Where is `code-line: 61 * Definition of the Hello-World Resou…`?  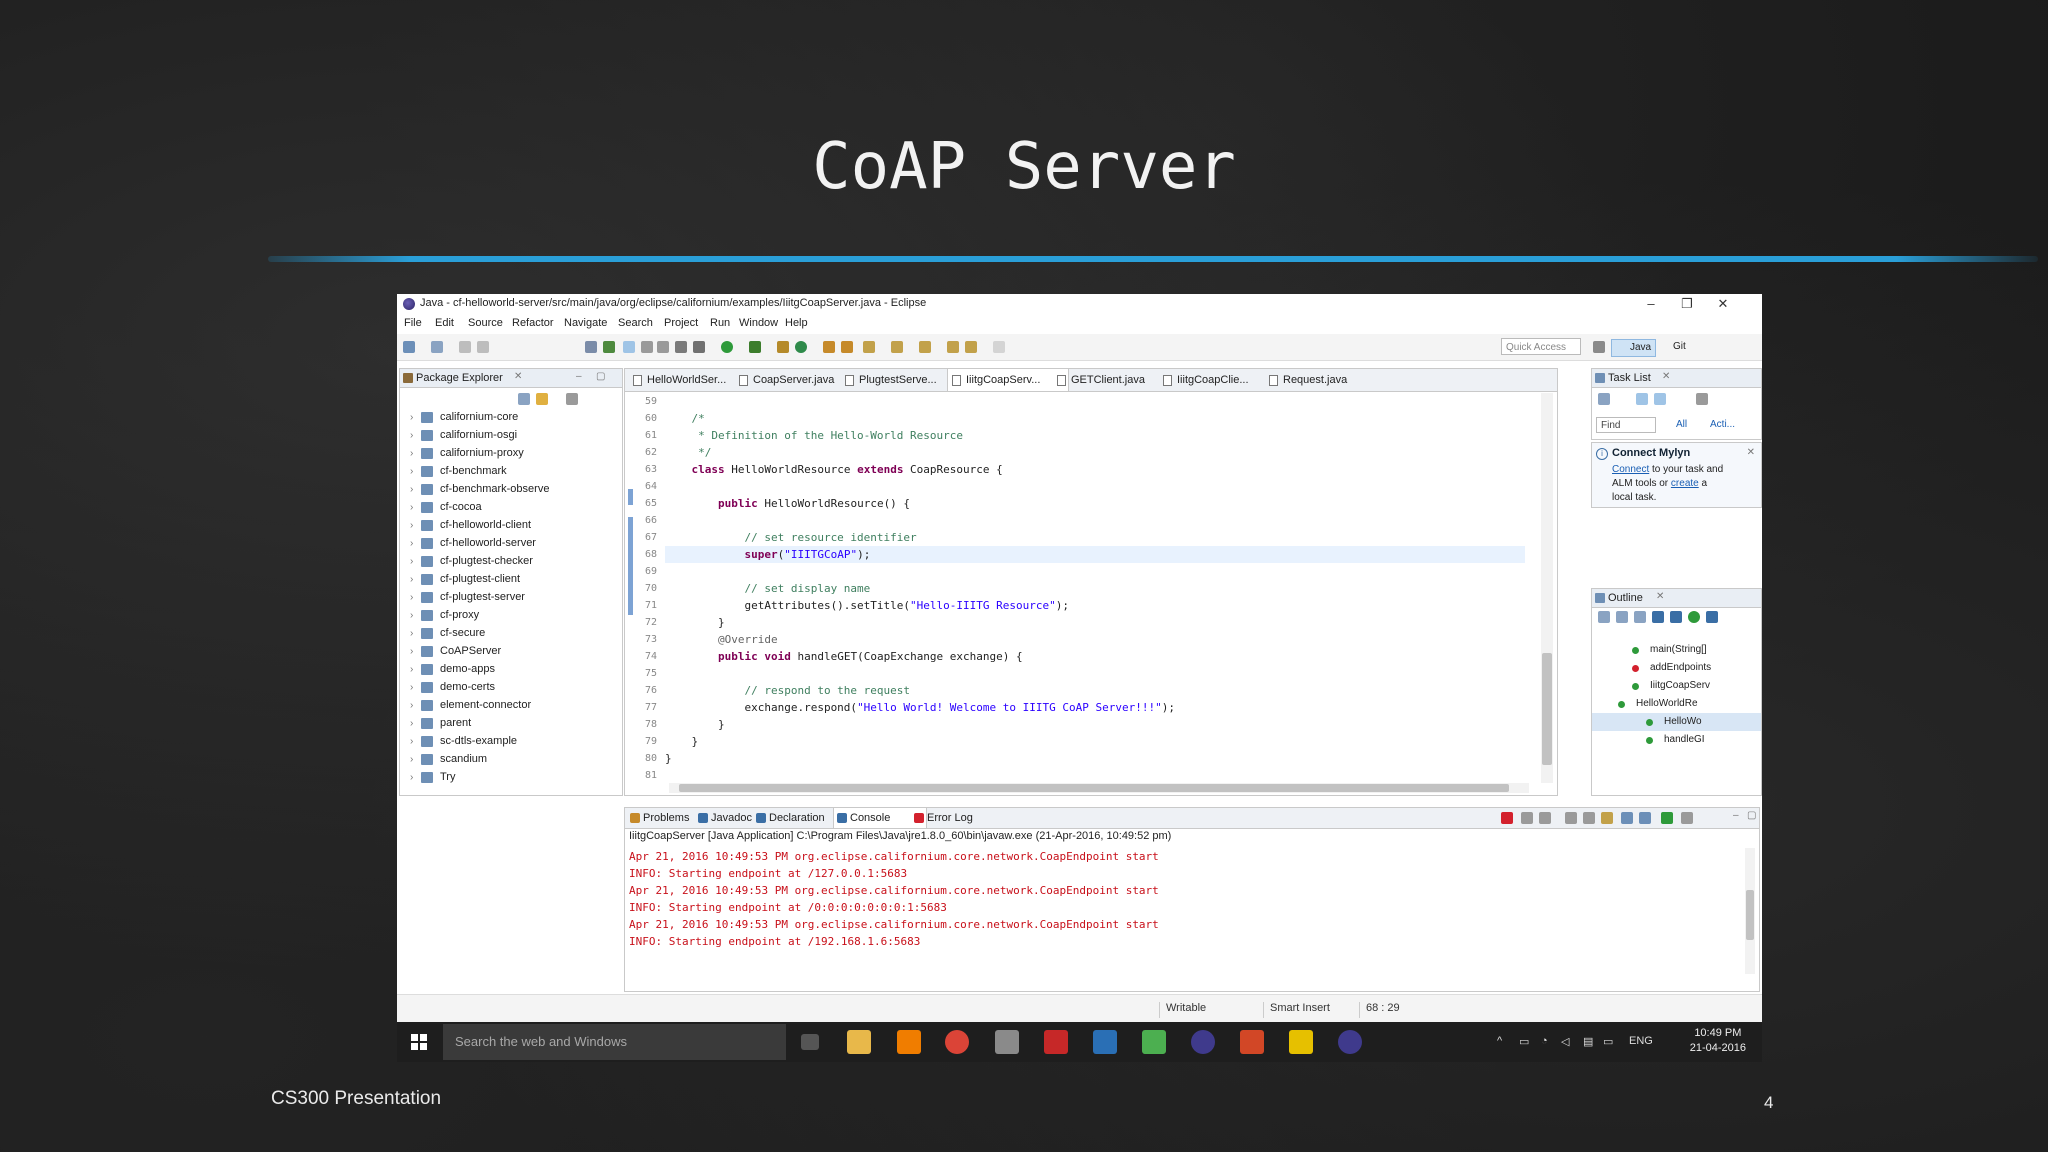
code-line: 61 * Definition of the Hello-World Resou… is located at coordinates (1085, 435).